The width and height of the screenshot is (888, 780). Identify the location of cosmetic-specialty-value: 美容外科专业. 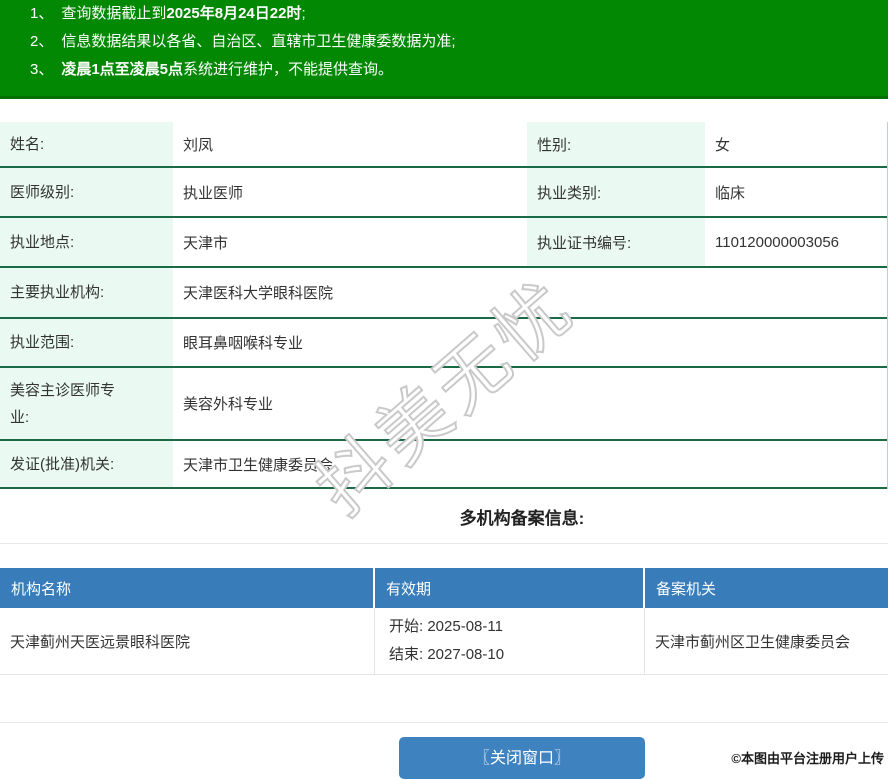
(530, 403).